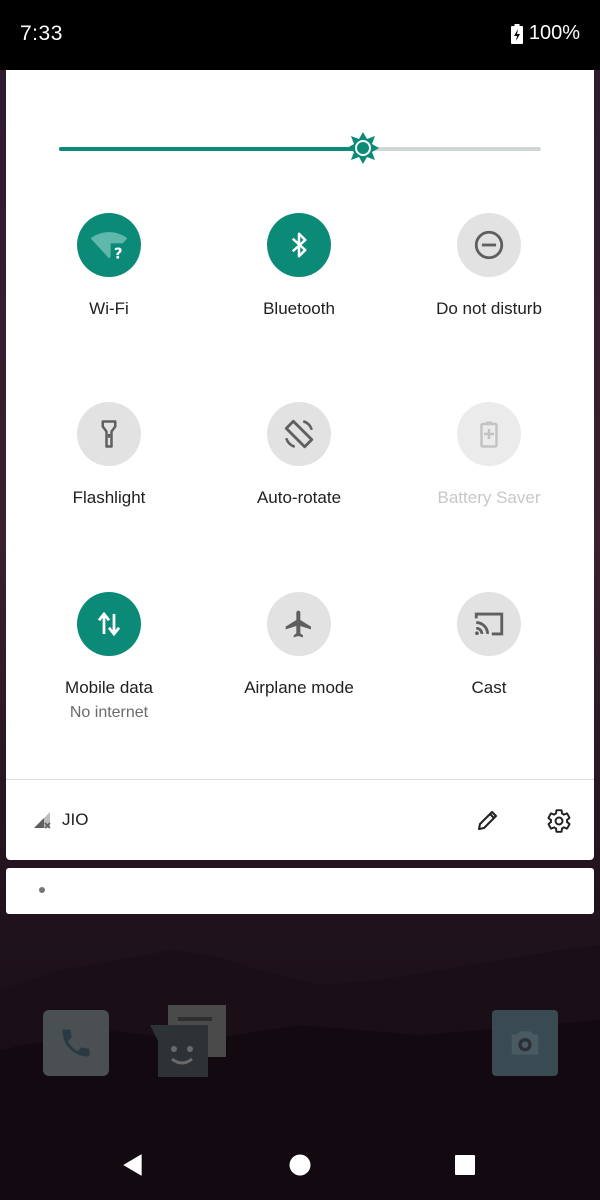 This screenshot has height=1200, width=600. What do you see at coordinates (300, 35) in the screenshot?
I see `status-bar: 7:33 100%` at bounding box center [300, 35].